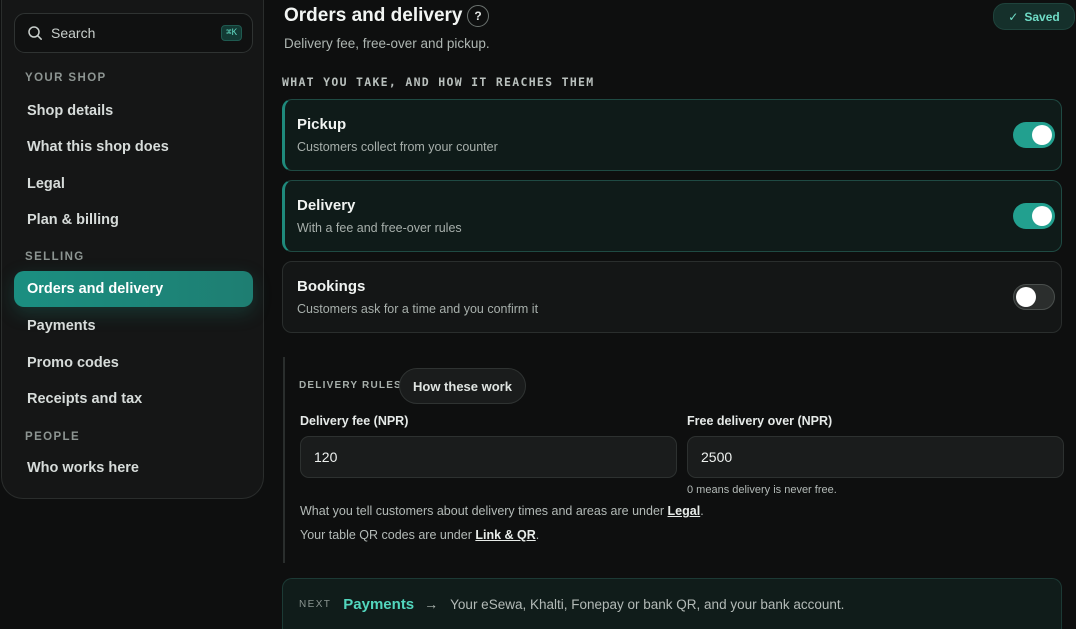 This screenshot has height=629, width=1076. I want to click on link-and-qr-link: Link & QR, so click(505, 535).